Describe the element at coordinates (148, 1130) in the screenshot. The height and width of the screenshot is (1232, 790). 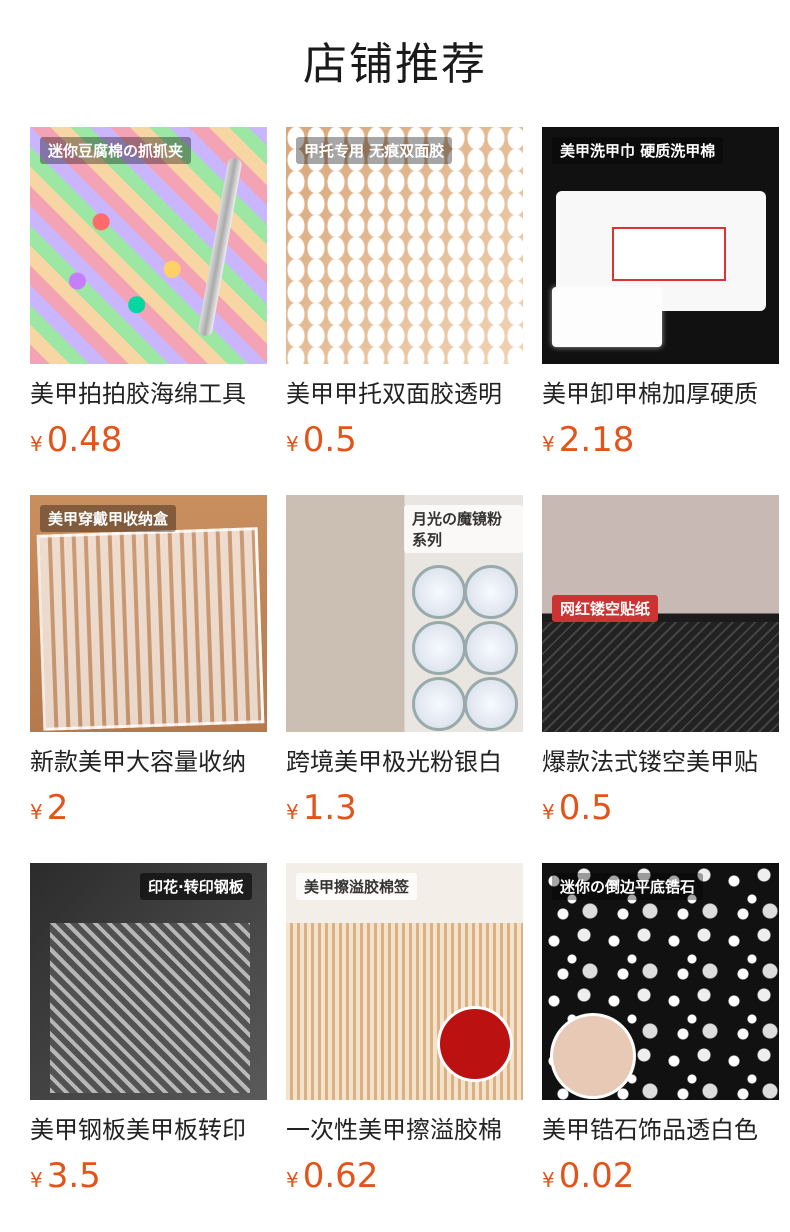
I see `product-title: 美甲钢板美甲板转印` at that location.